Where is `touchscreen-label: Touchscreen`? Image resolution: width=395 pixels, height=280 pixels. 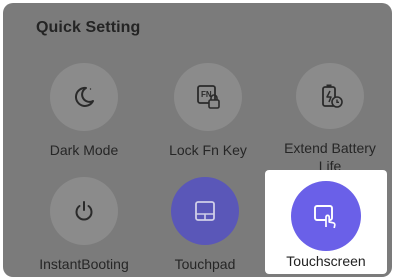
touchscreen-label: Touchscreen is located at coordinates (326, 261).